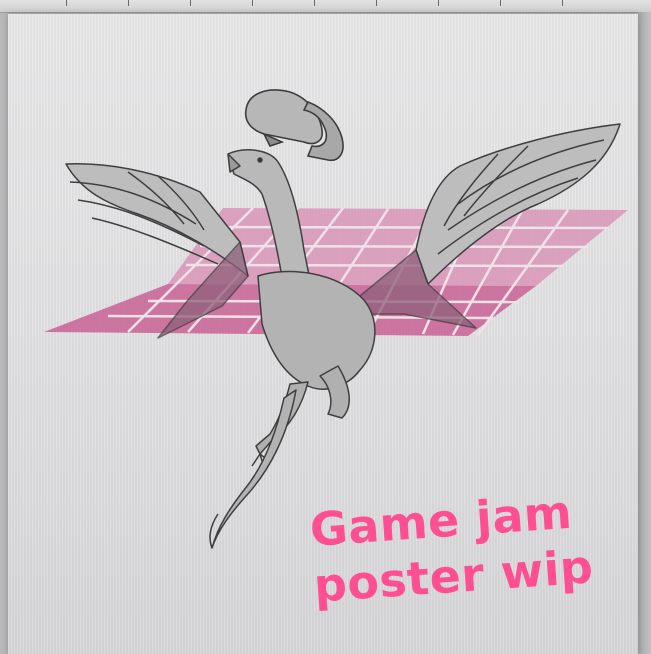 The height and width of the screenshot is (654, 651). Describe the element at coordinates (325, 6) in the screenshot. I see `top-ruler` at that location.